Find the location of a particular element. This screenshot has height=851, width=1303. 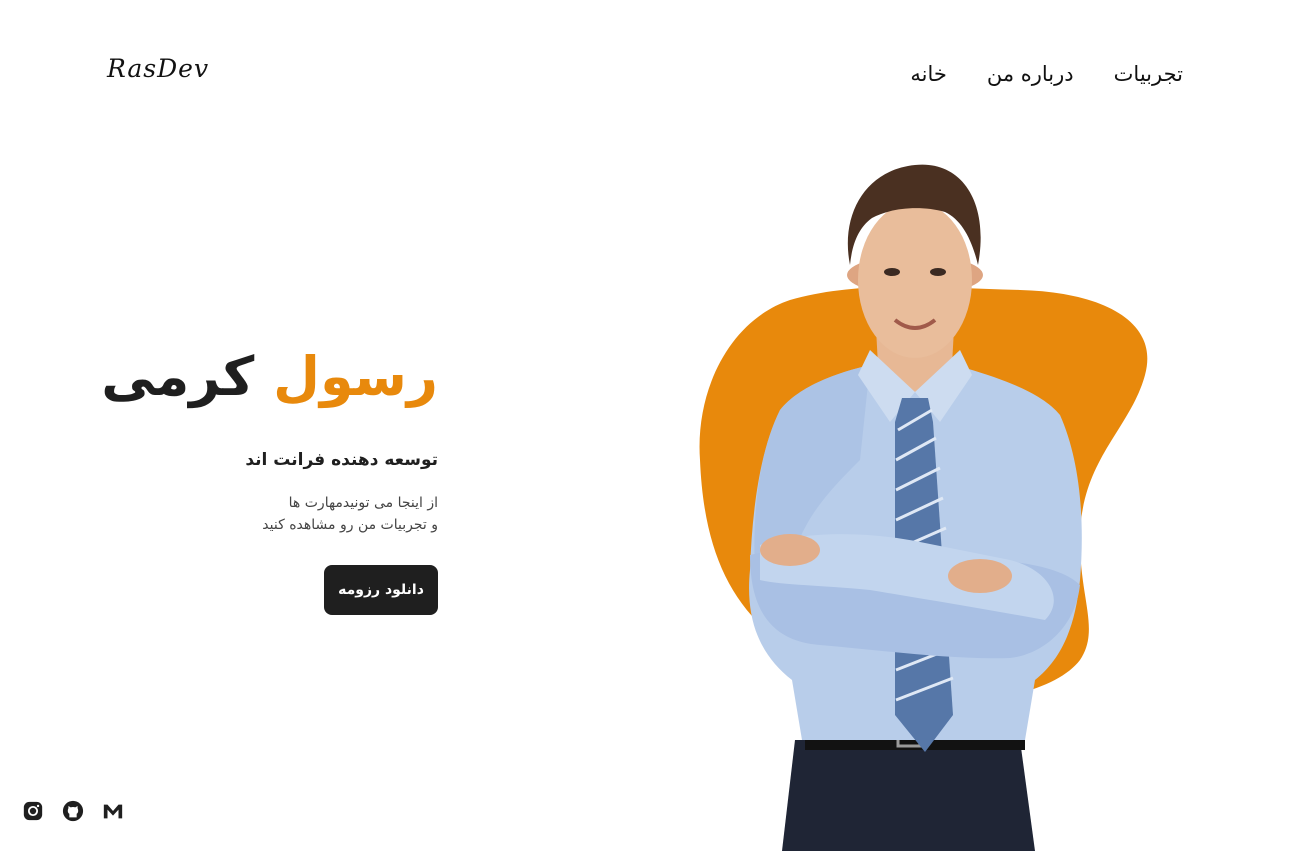

social-links is located at coordinates (73, 811).